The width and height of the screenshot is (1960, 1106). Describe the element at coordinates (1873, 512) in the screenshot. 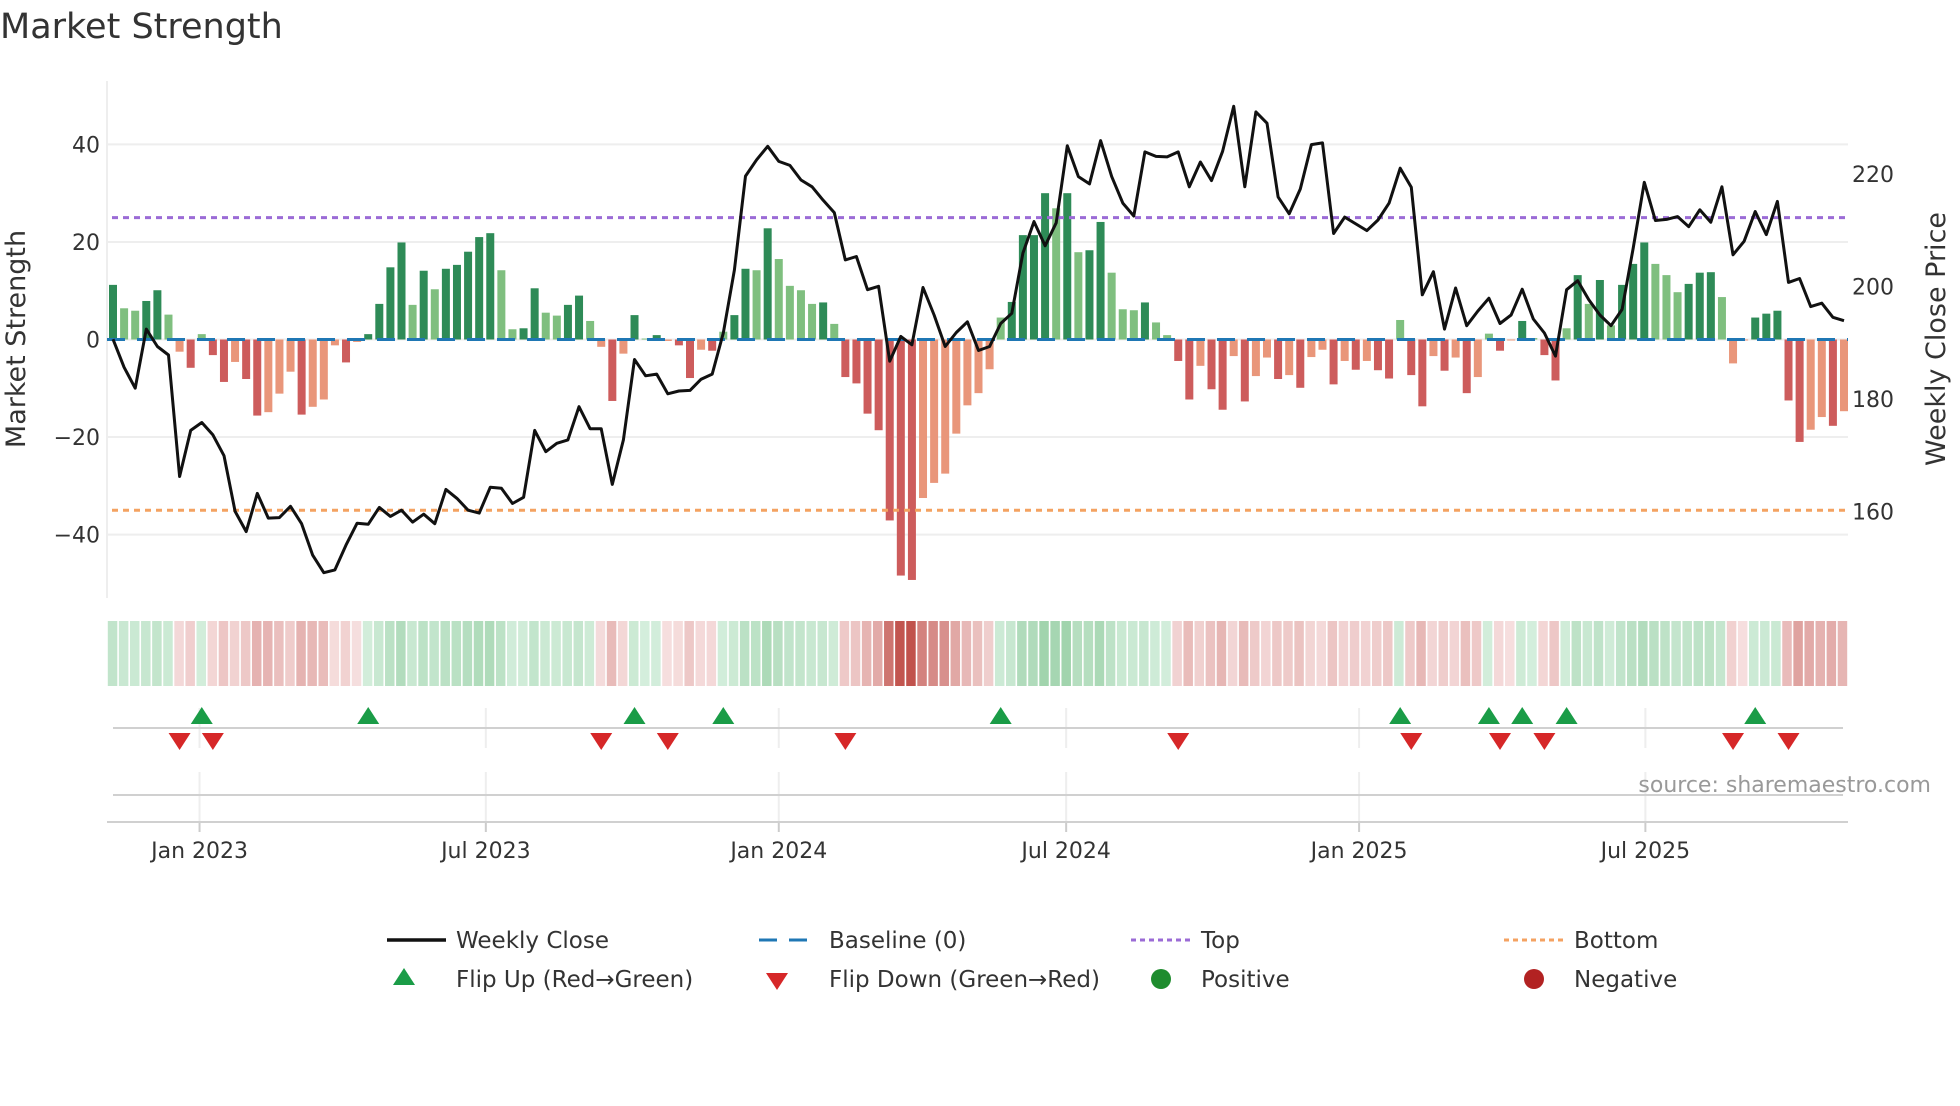

I see `right-tick-label: 160` at that location.